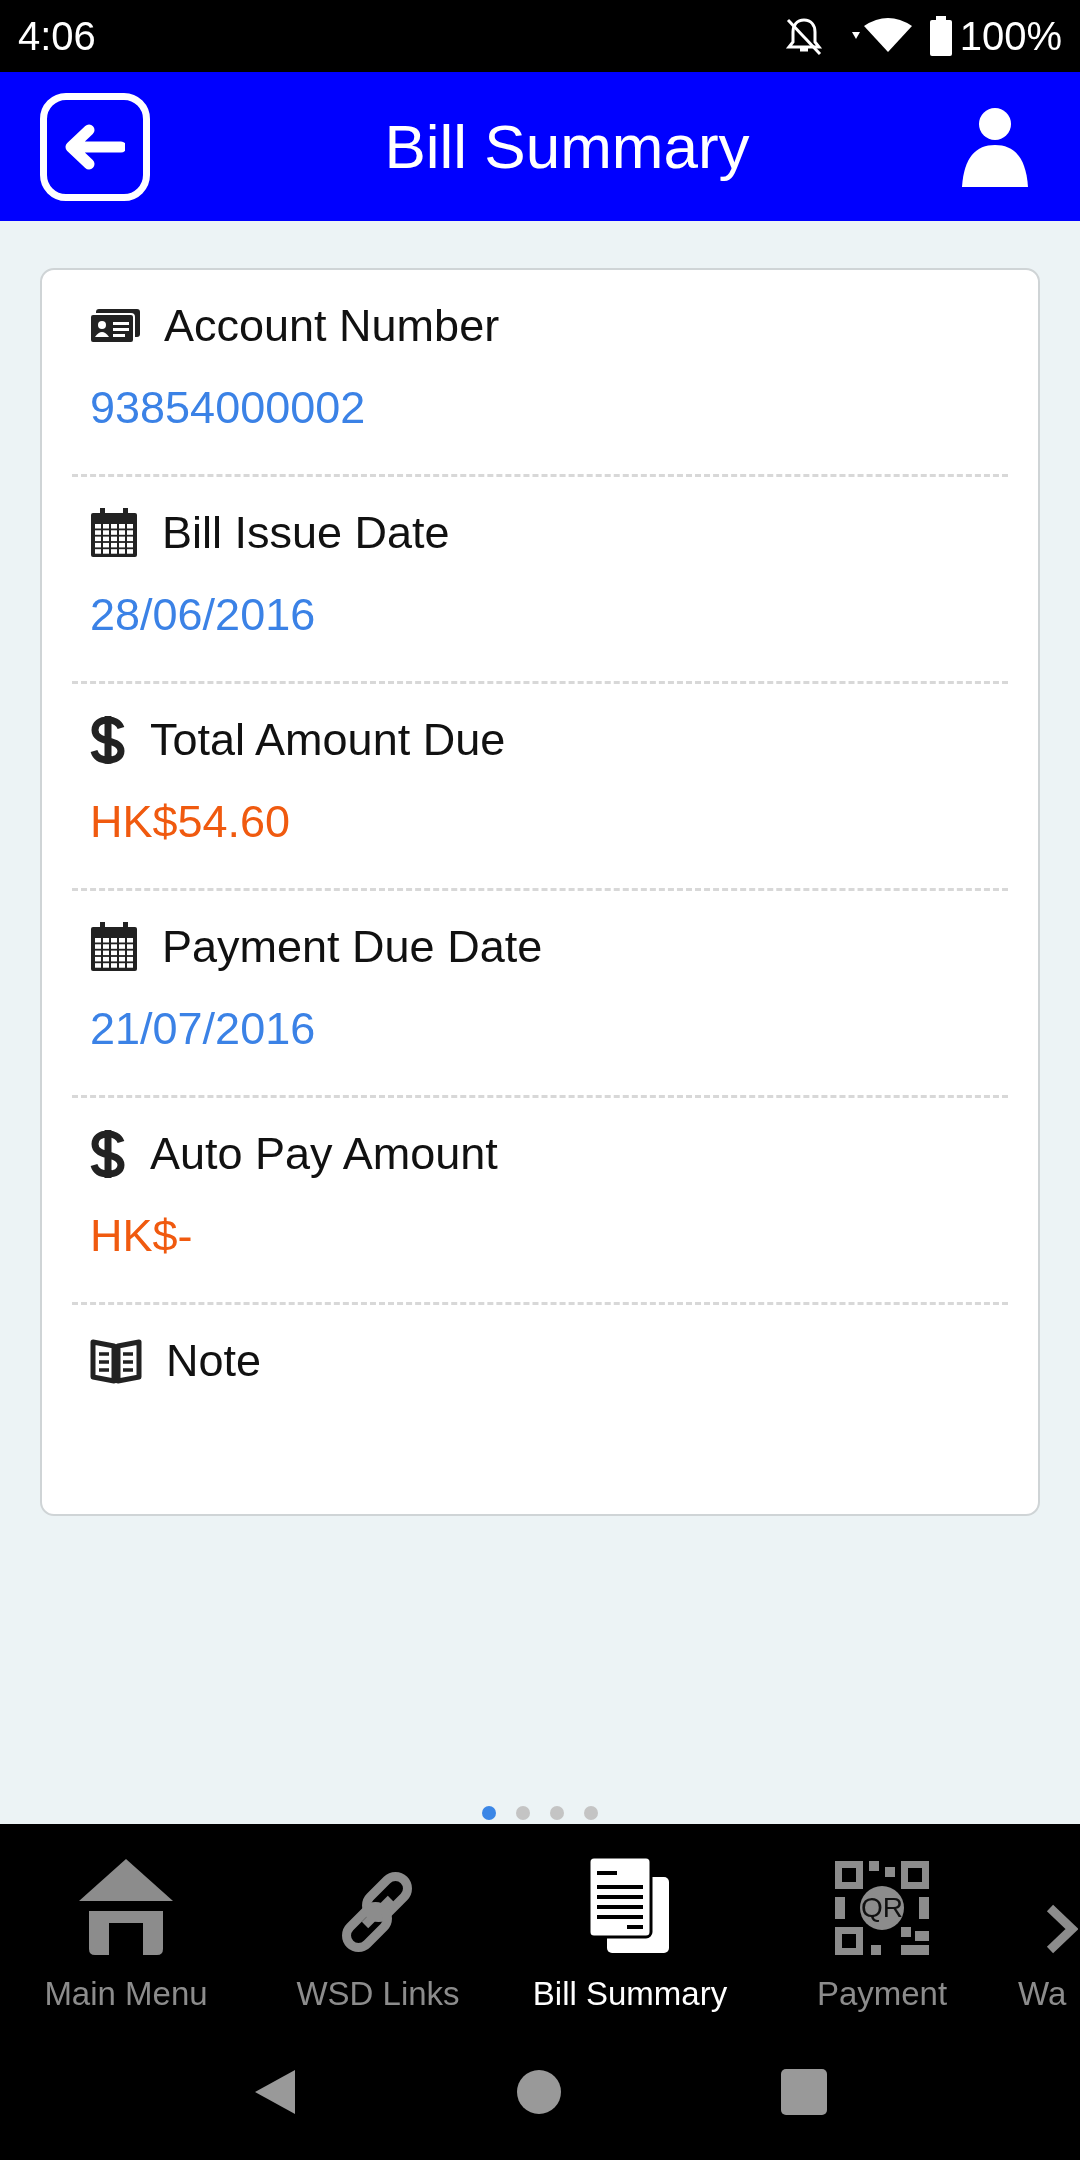 Image resolution: width=1080 pixels, height=2160 pixels. I want to click on house-icon, so click(126, 1905).